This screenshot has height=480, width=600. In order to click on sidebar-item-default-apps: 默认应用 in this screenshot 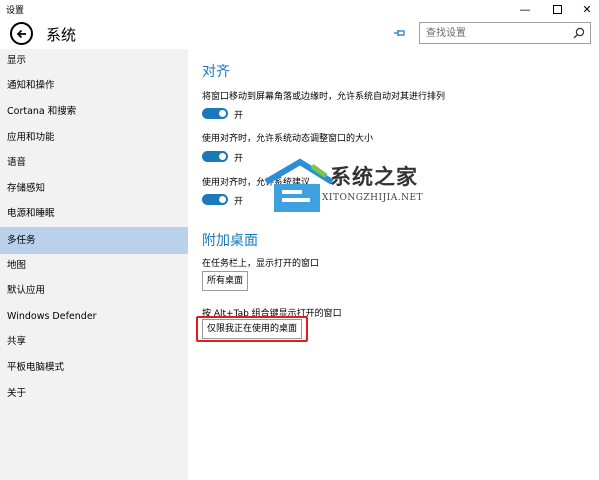, I will do `click(94, 291)`.